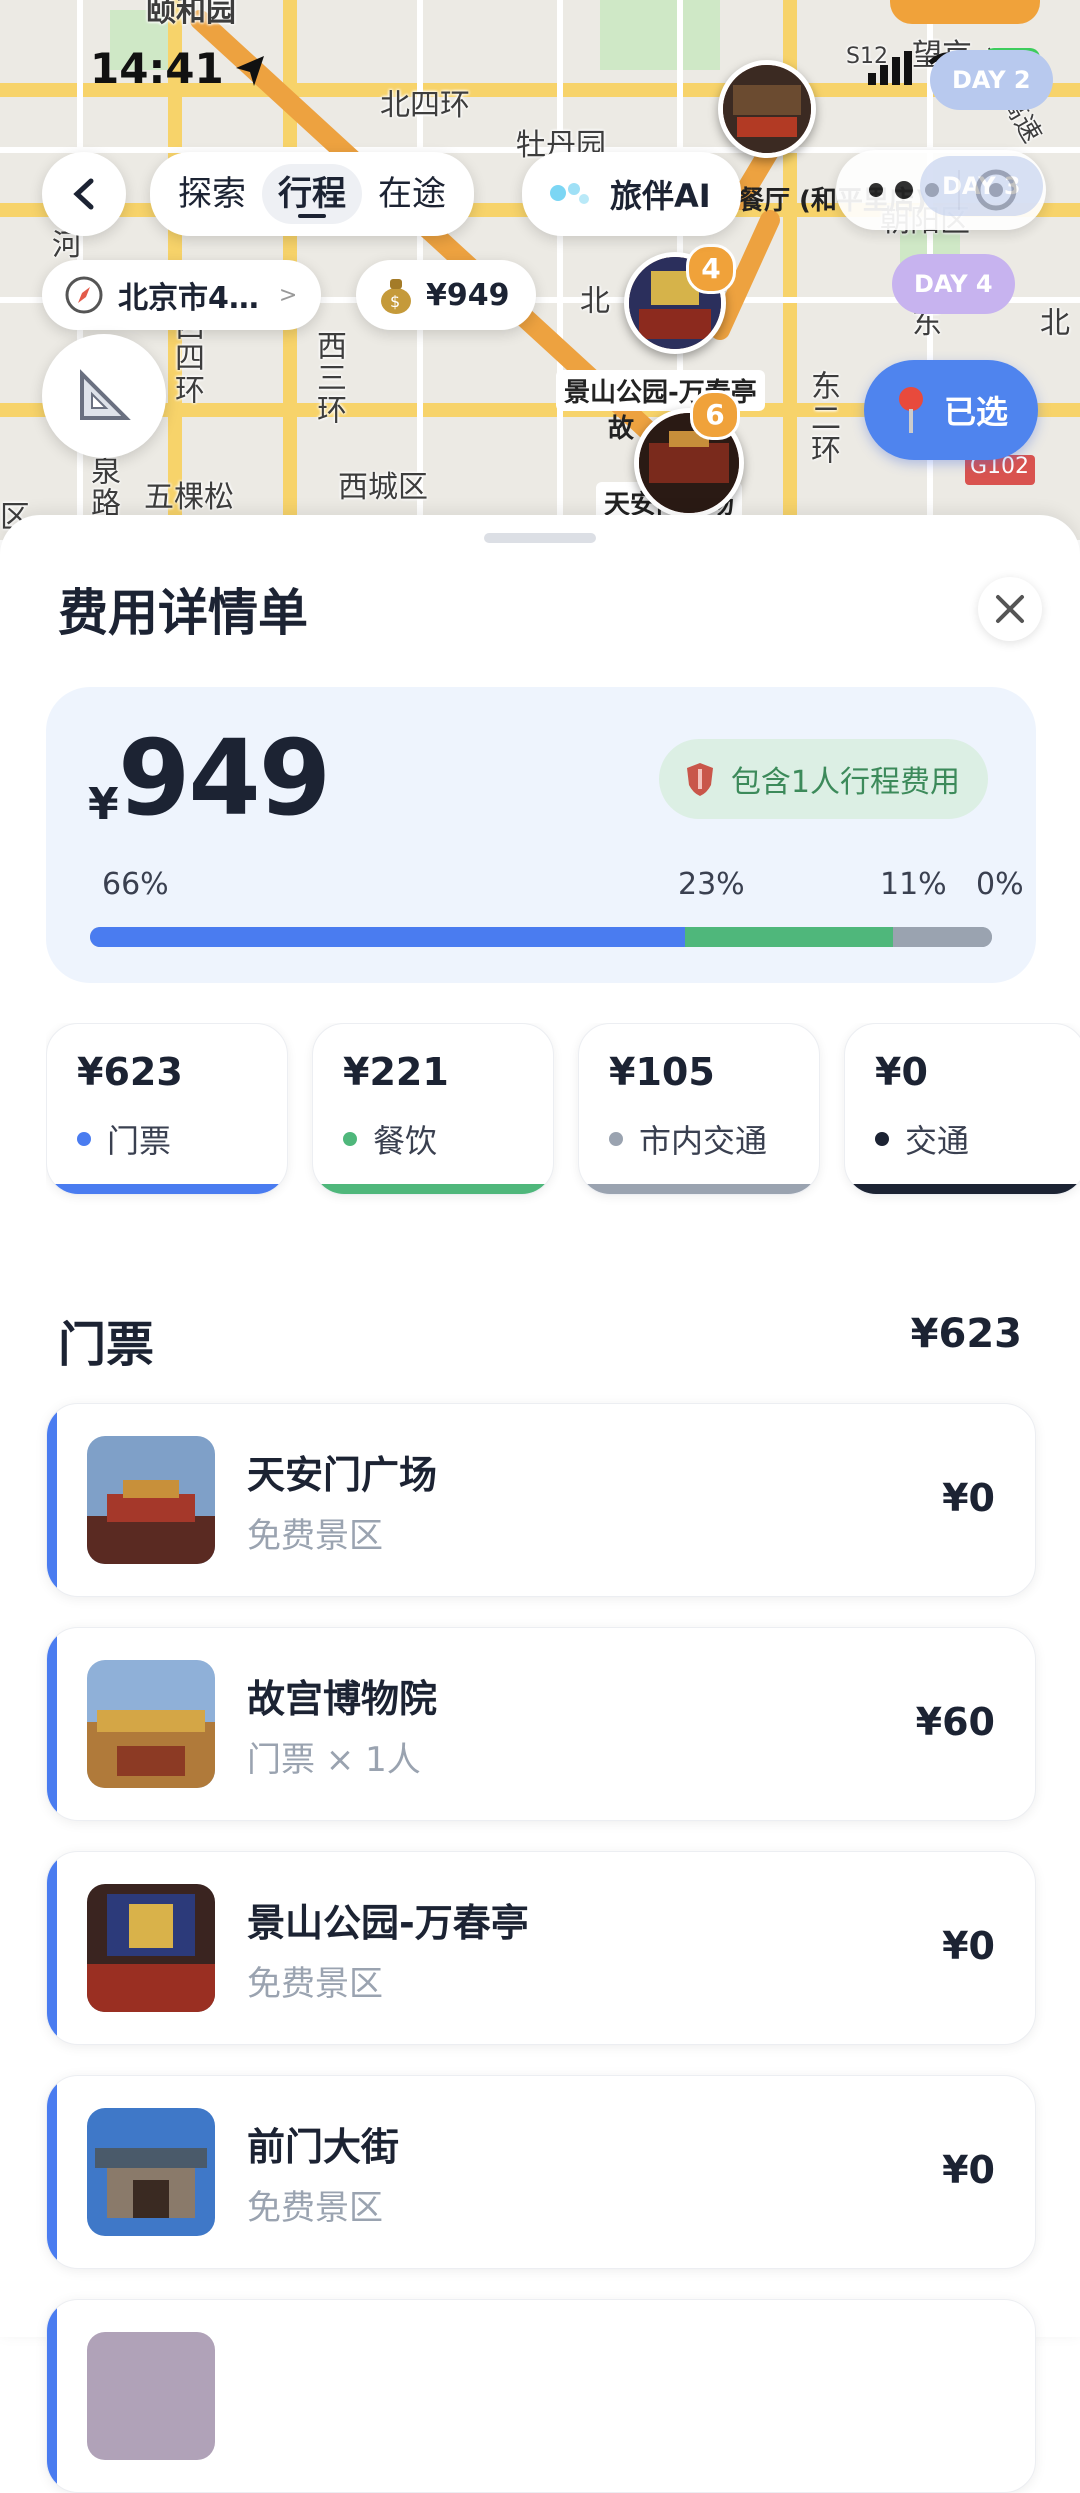 The width and height of the screenshot is (1080, 2493). I want to click on tiananmen-photo-icon, so click(151, 1500).